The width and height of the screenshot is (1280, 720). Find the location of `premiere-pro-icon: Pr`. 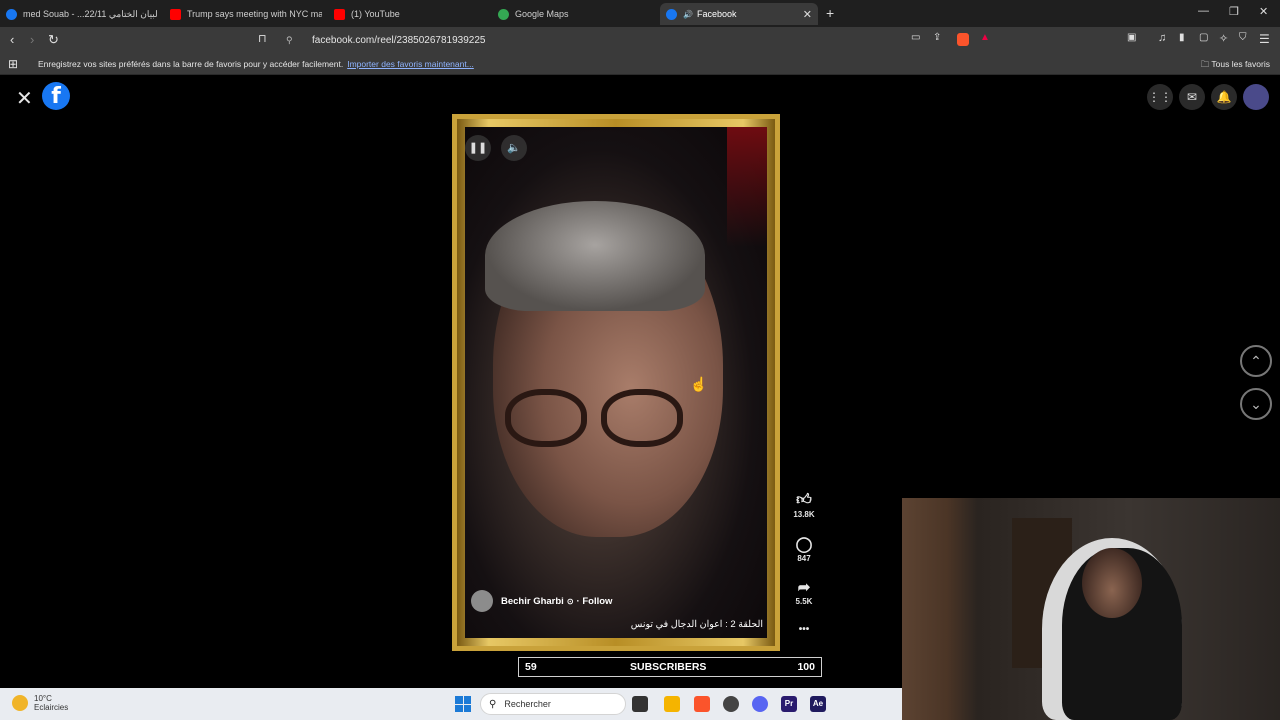

premiere-pro-icon: Pr is located at coordinates (789, 704).